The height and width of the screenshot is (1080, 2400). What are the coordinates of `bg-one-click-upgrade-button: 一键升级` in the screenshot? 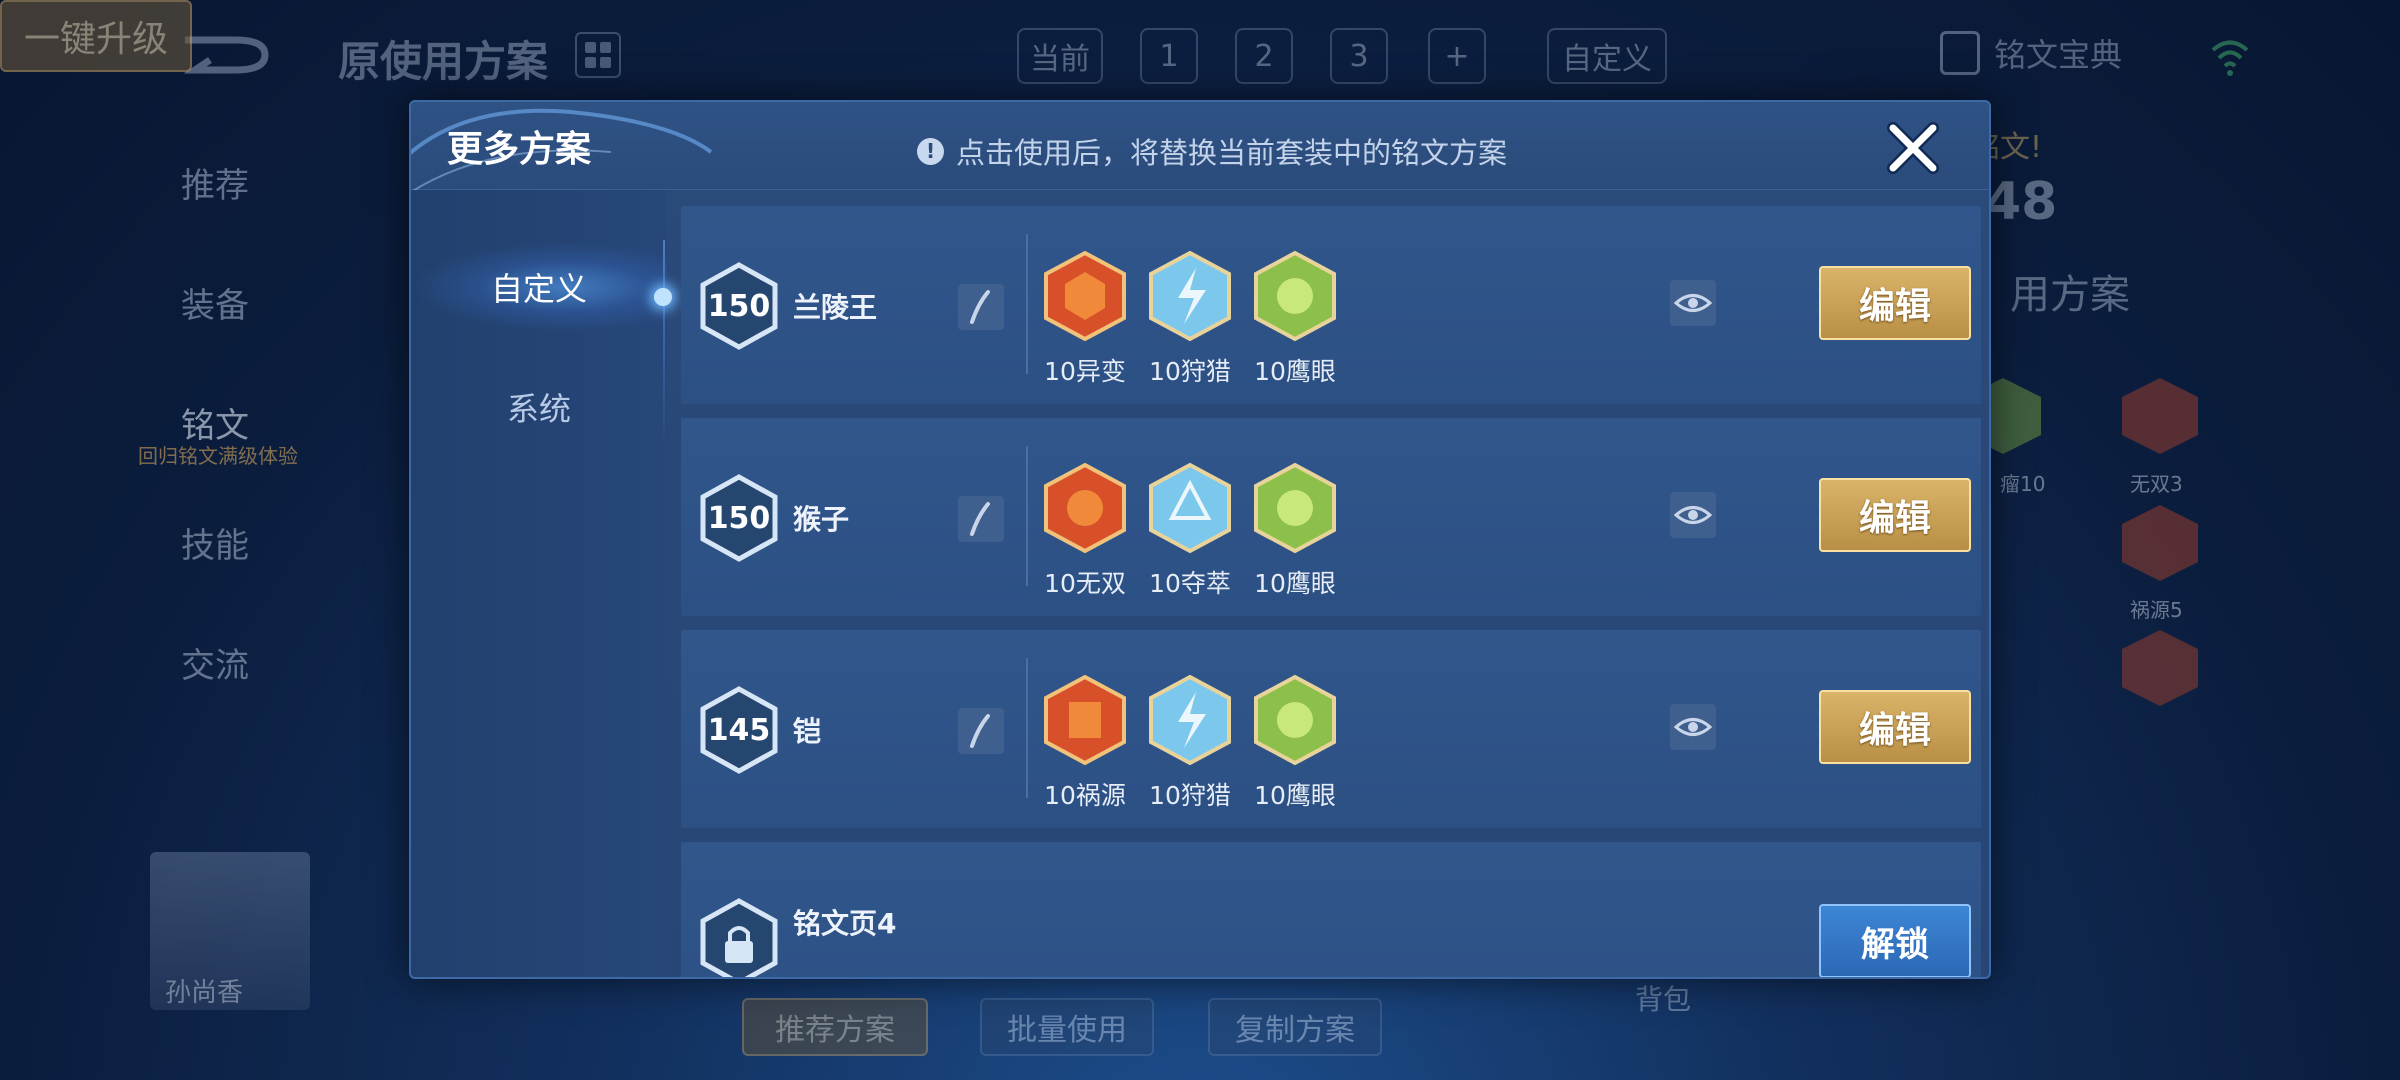 It's located at (96, 36).